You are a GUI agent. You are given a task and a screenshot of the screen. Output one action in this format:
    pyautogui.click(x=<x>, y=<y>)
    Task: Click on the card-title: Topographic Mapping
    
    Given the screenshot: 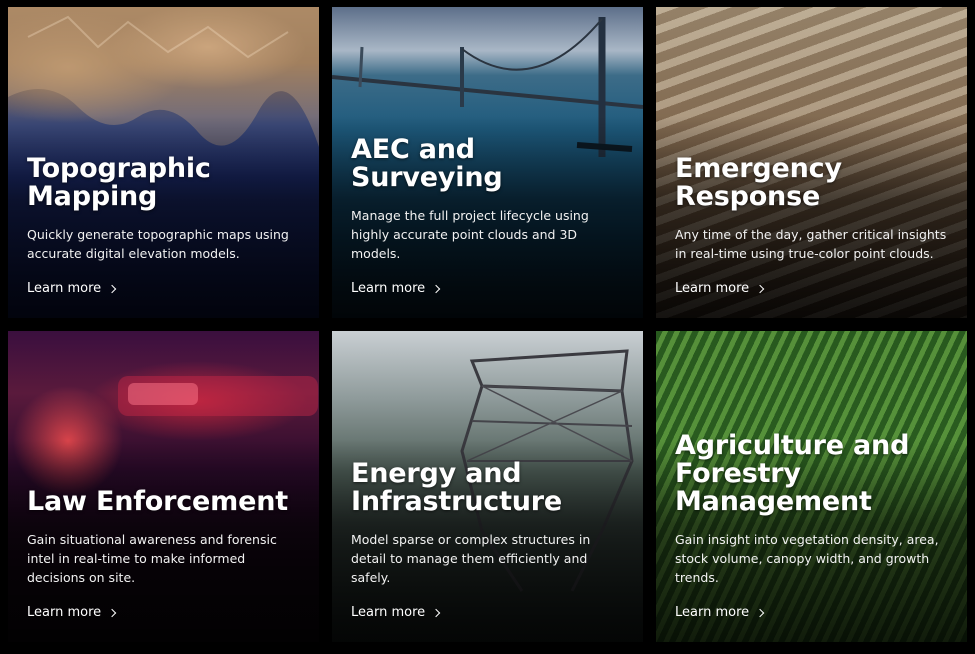 What is the action you would take?
    pyautogui.click(x=119, y=182)
    